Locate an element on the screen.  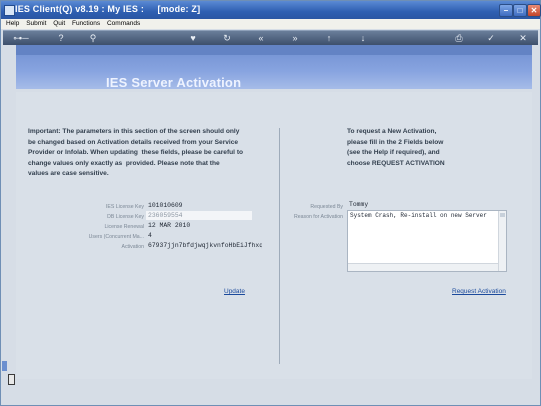
help-icon: ? is located at coordinates (61, 38).